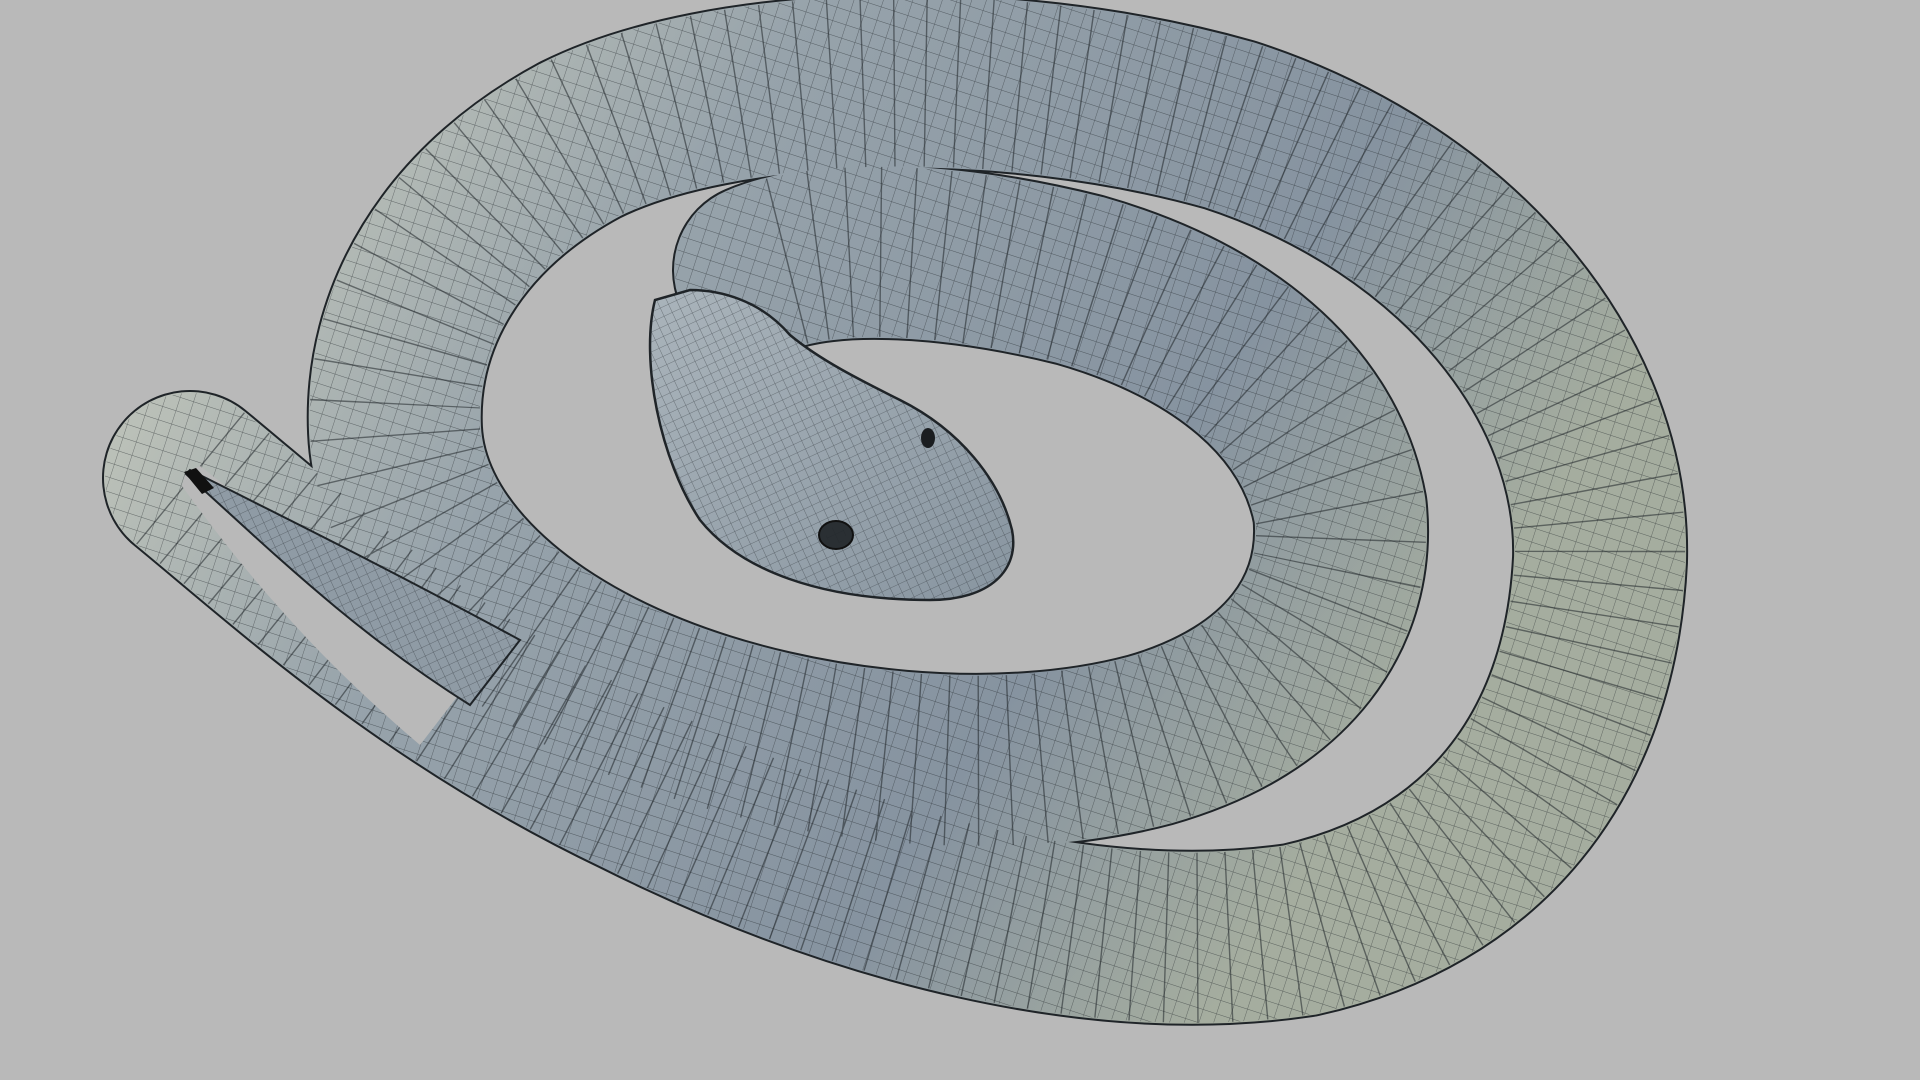 This screenshot has height=1080, width=1920. I want to click on eye-right, so click(928, 438).